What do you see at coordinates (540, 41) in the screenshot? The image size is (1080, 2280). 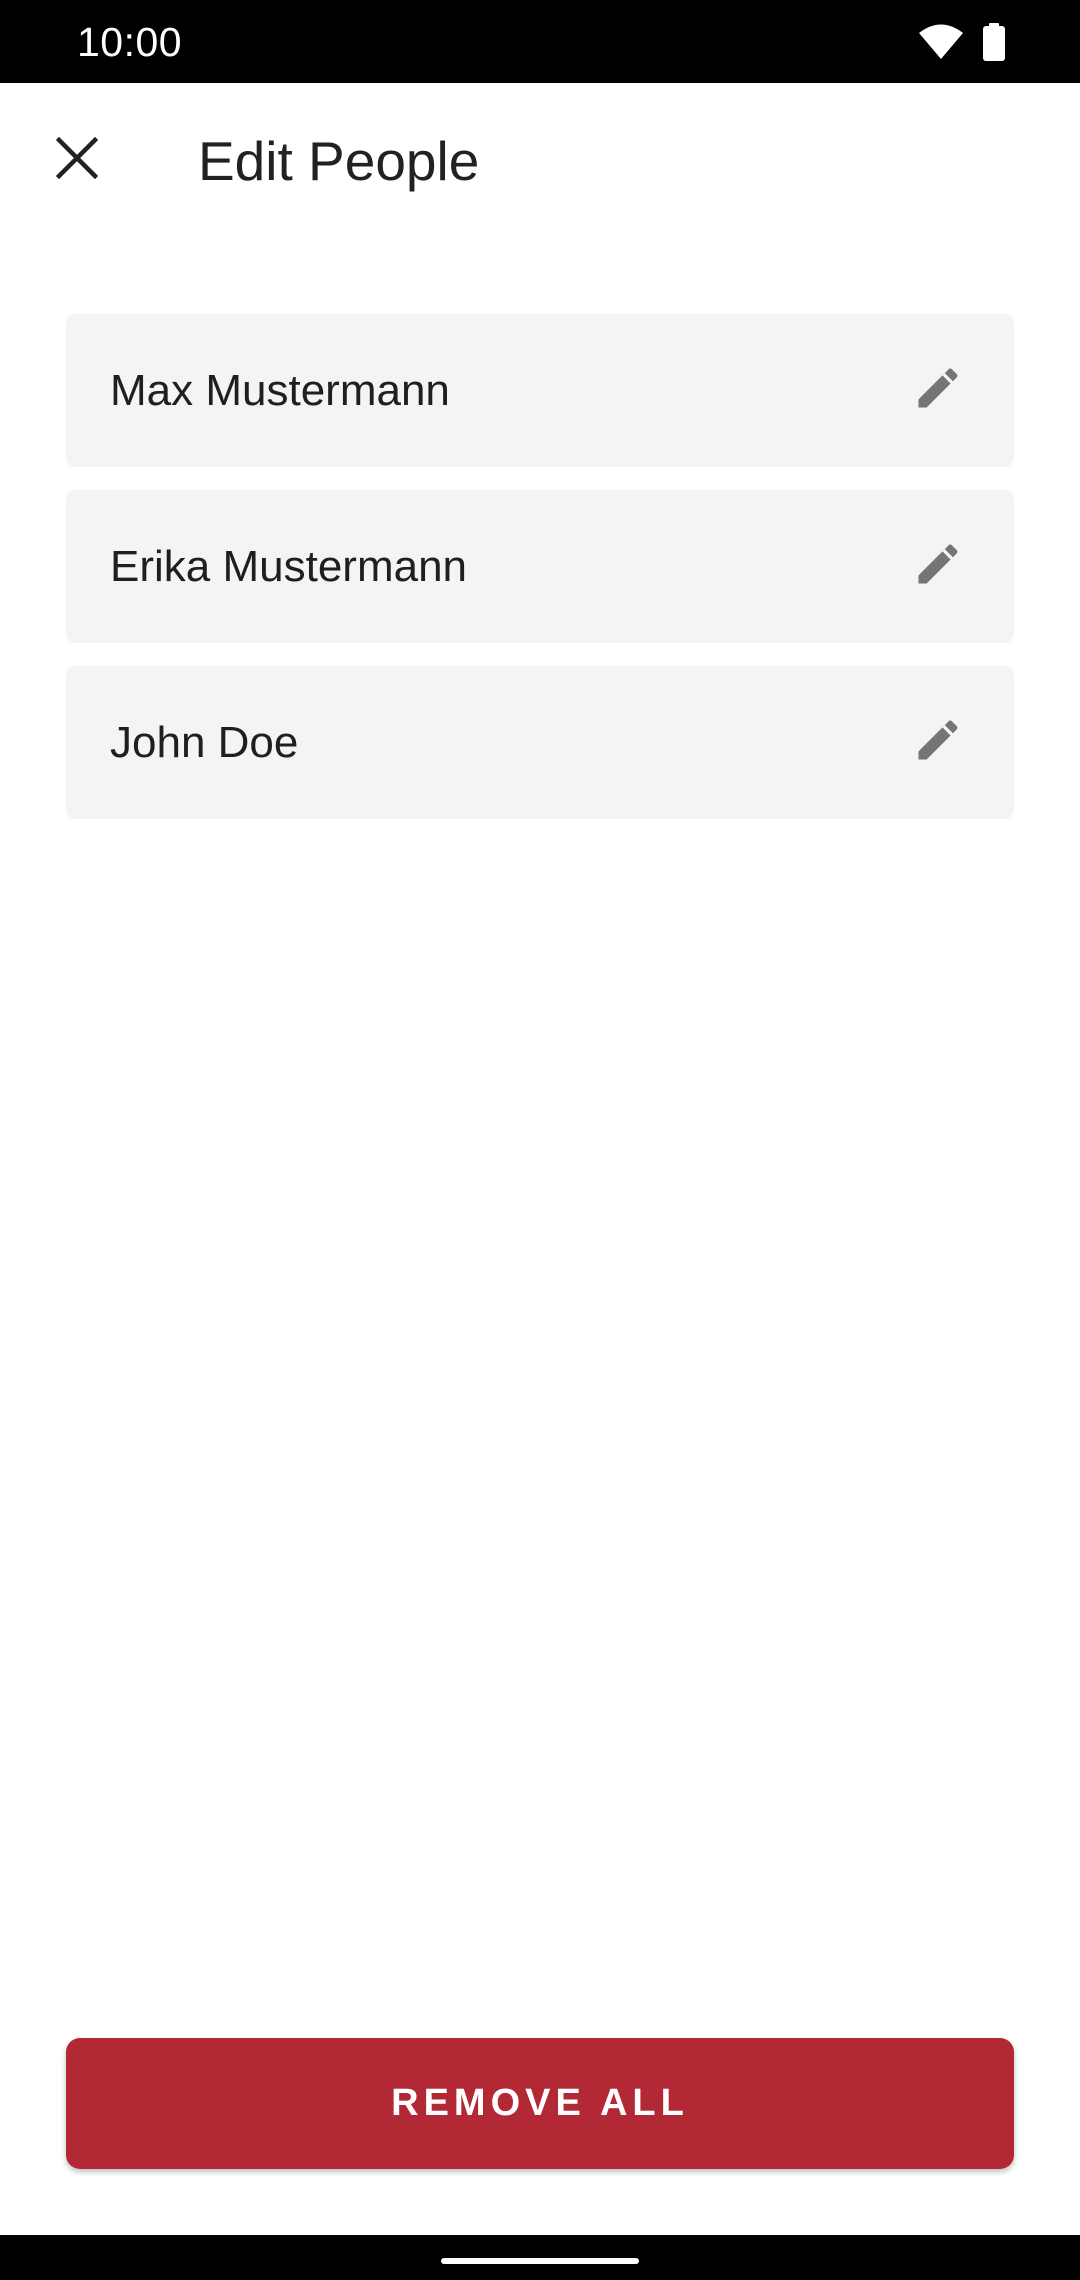 I see `status-bar: 10:00` at bounding box center [540, 41].